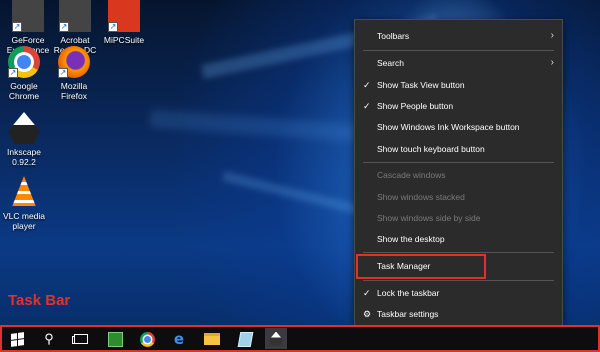 This screenshot has height=352, width=600. Describe the element at coordinates (408, 314) in the screenshot. I see `menu-item-label: Taskbar settings` at that location.